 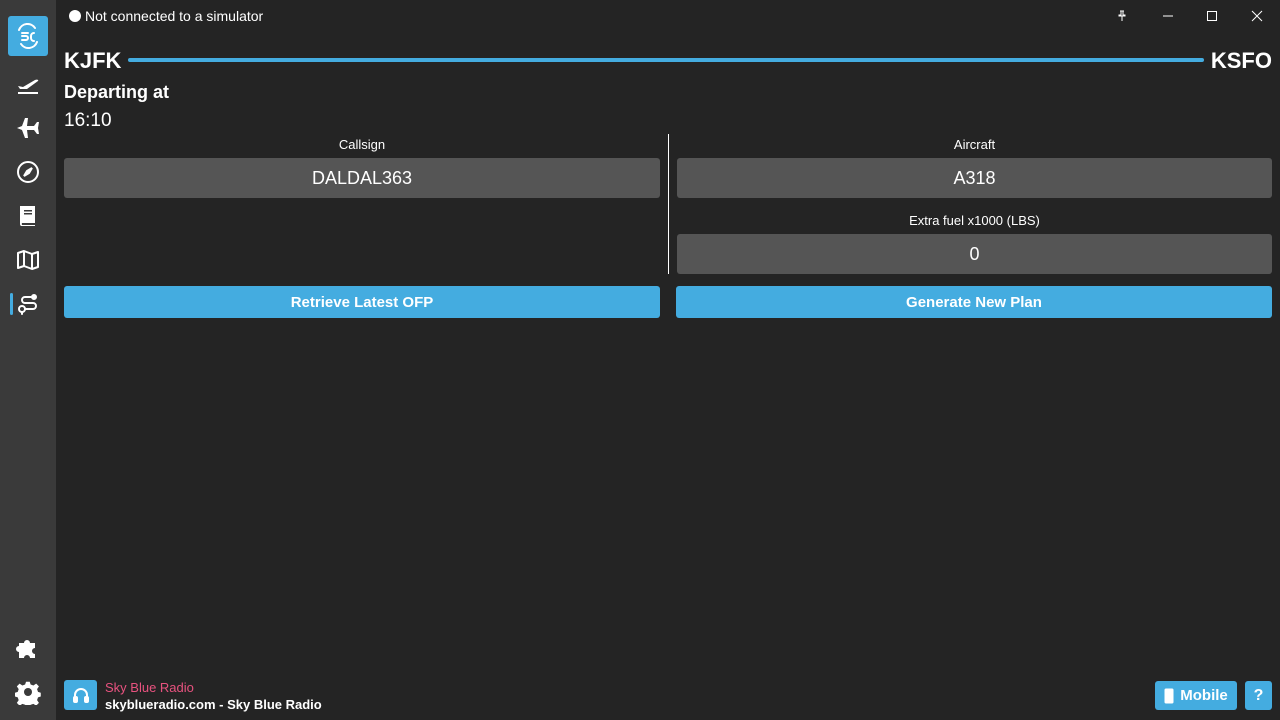 What do you see at coordinates (149, 687) in the screenshot?
I see `radio-station-name: Sky Blue Radio` at bounding box center [149, 687].